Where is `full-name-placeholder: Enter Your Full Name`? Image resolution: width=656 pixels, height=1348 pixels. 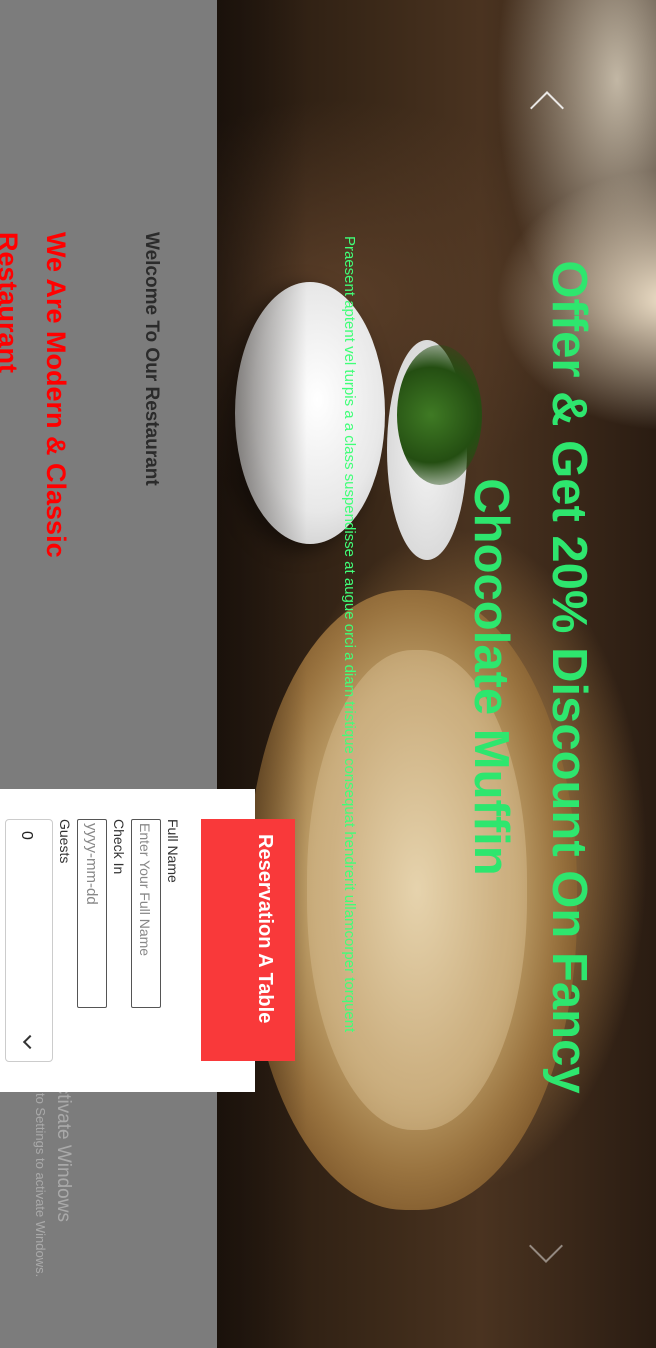 full-name-placeholder: Enter Your Full Name is located at coordinates (145, 890).